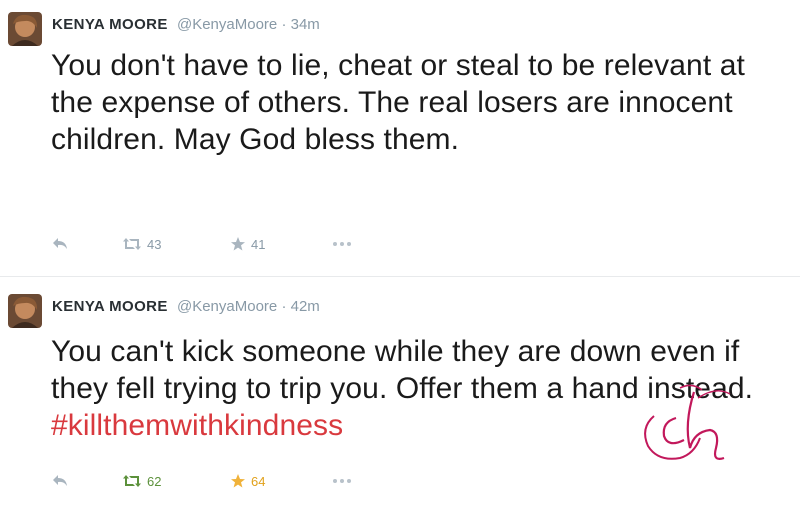 This screenshot has width=800, height=529. Describe the element at coordinates (154, 481) in the screenshot. I see `retweet-count: 62` at that location.